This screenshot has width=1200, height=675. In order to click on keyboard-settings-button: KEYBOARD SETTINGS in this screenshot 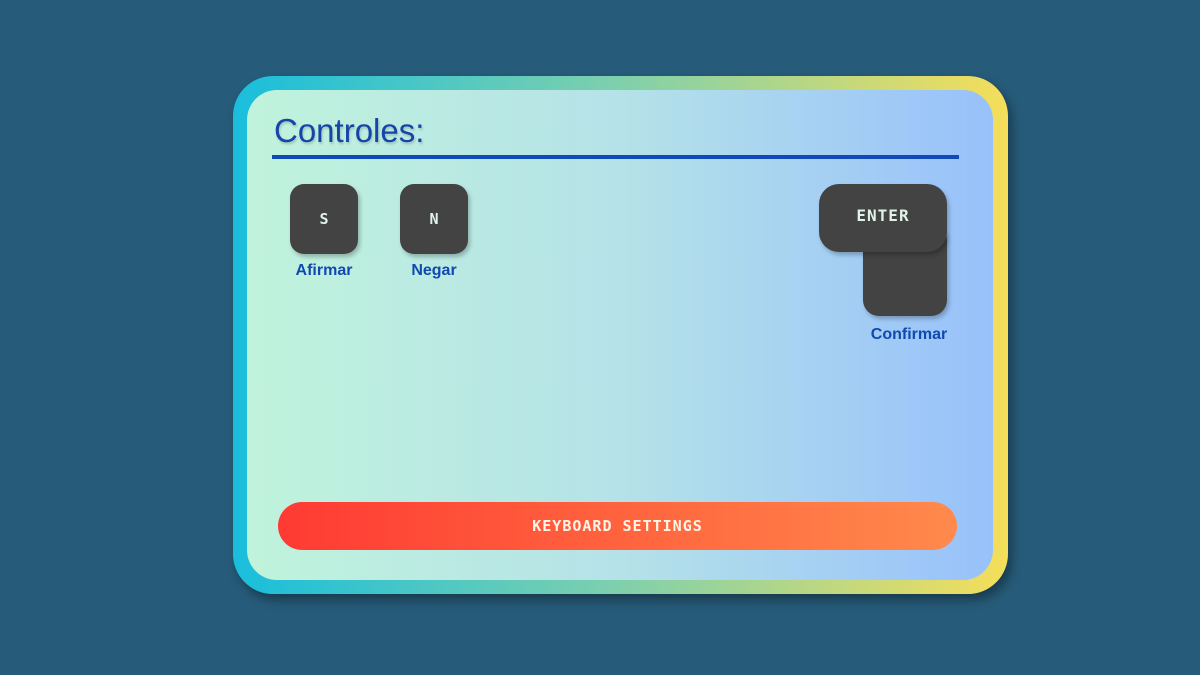, I will do `click(617, 526)`.